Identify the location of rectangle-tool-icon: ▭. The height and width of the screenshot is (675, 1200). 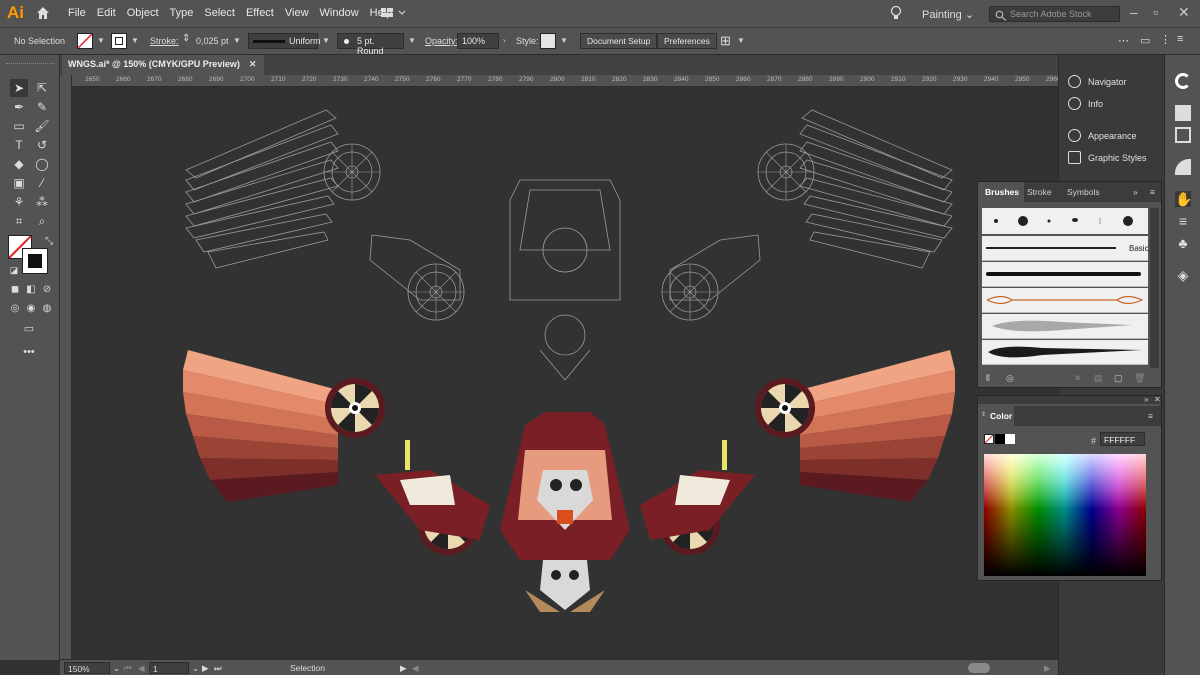
(19, 126).